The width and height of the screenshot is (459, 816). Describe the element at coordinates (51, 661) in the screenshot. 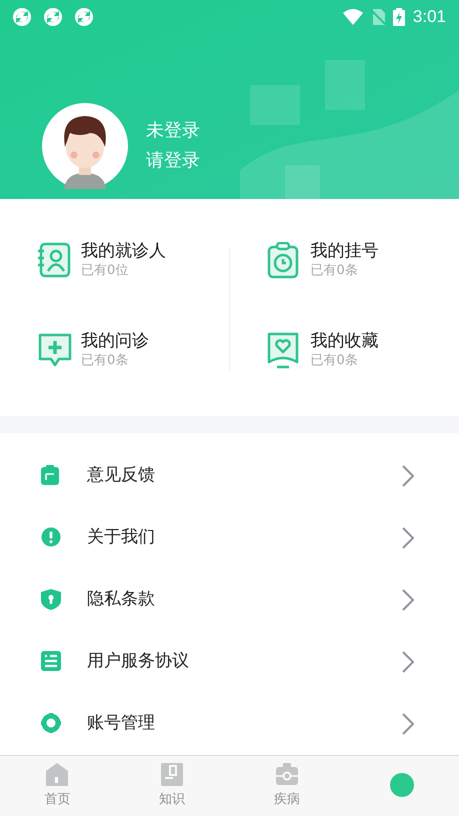

I see `list-icon` at that location.